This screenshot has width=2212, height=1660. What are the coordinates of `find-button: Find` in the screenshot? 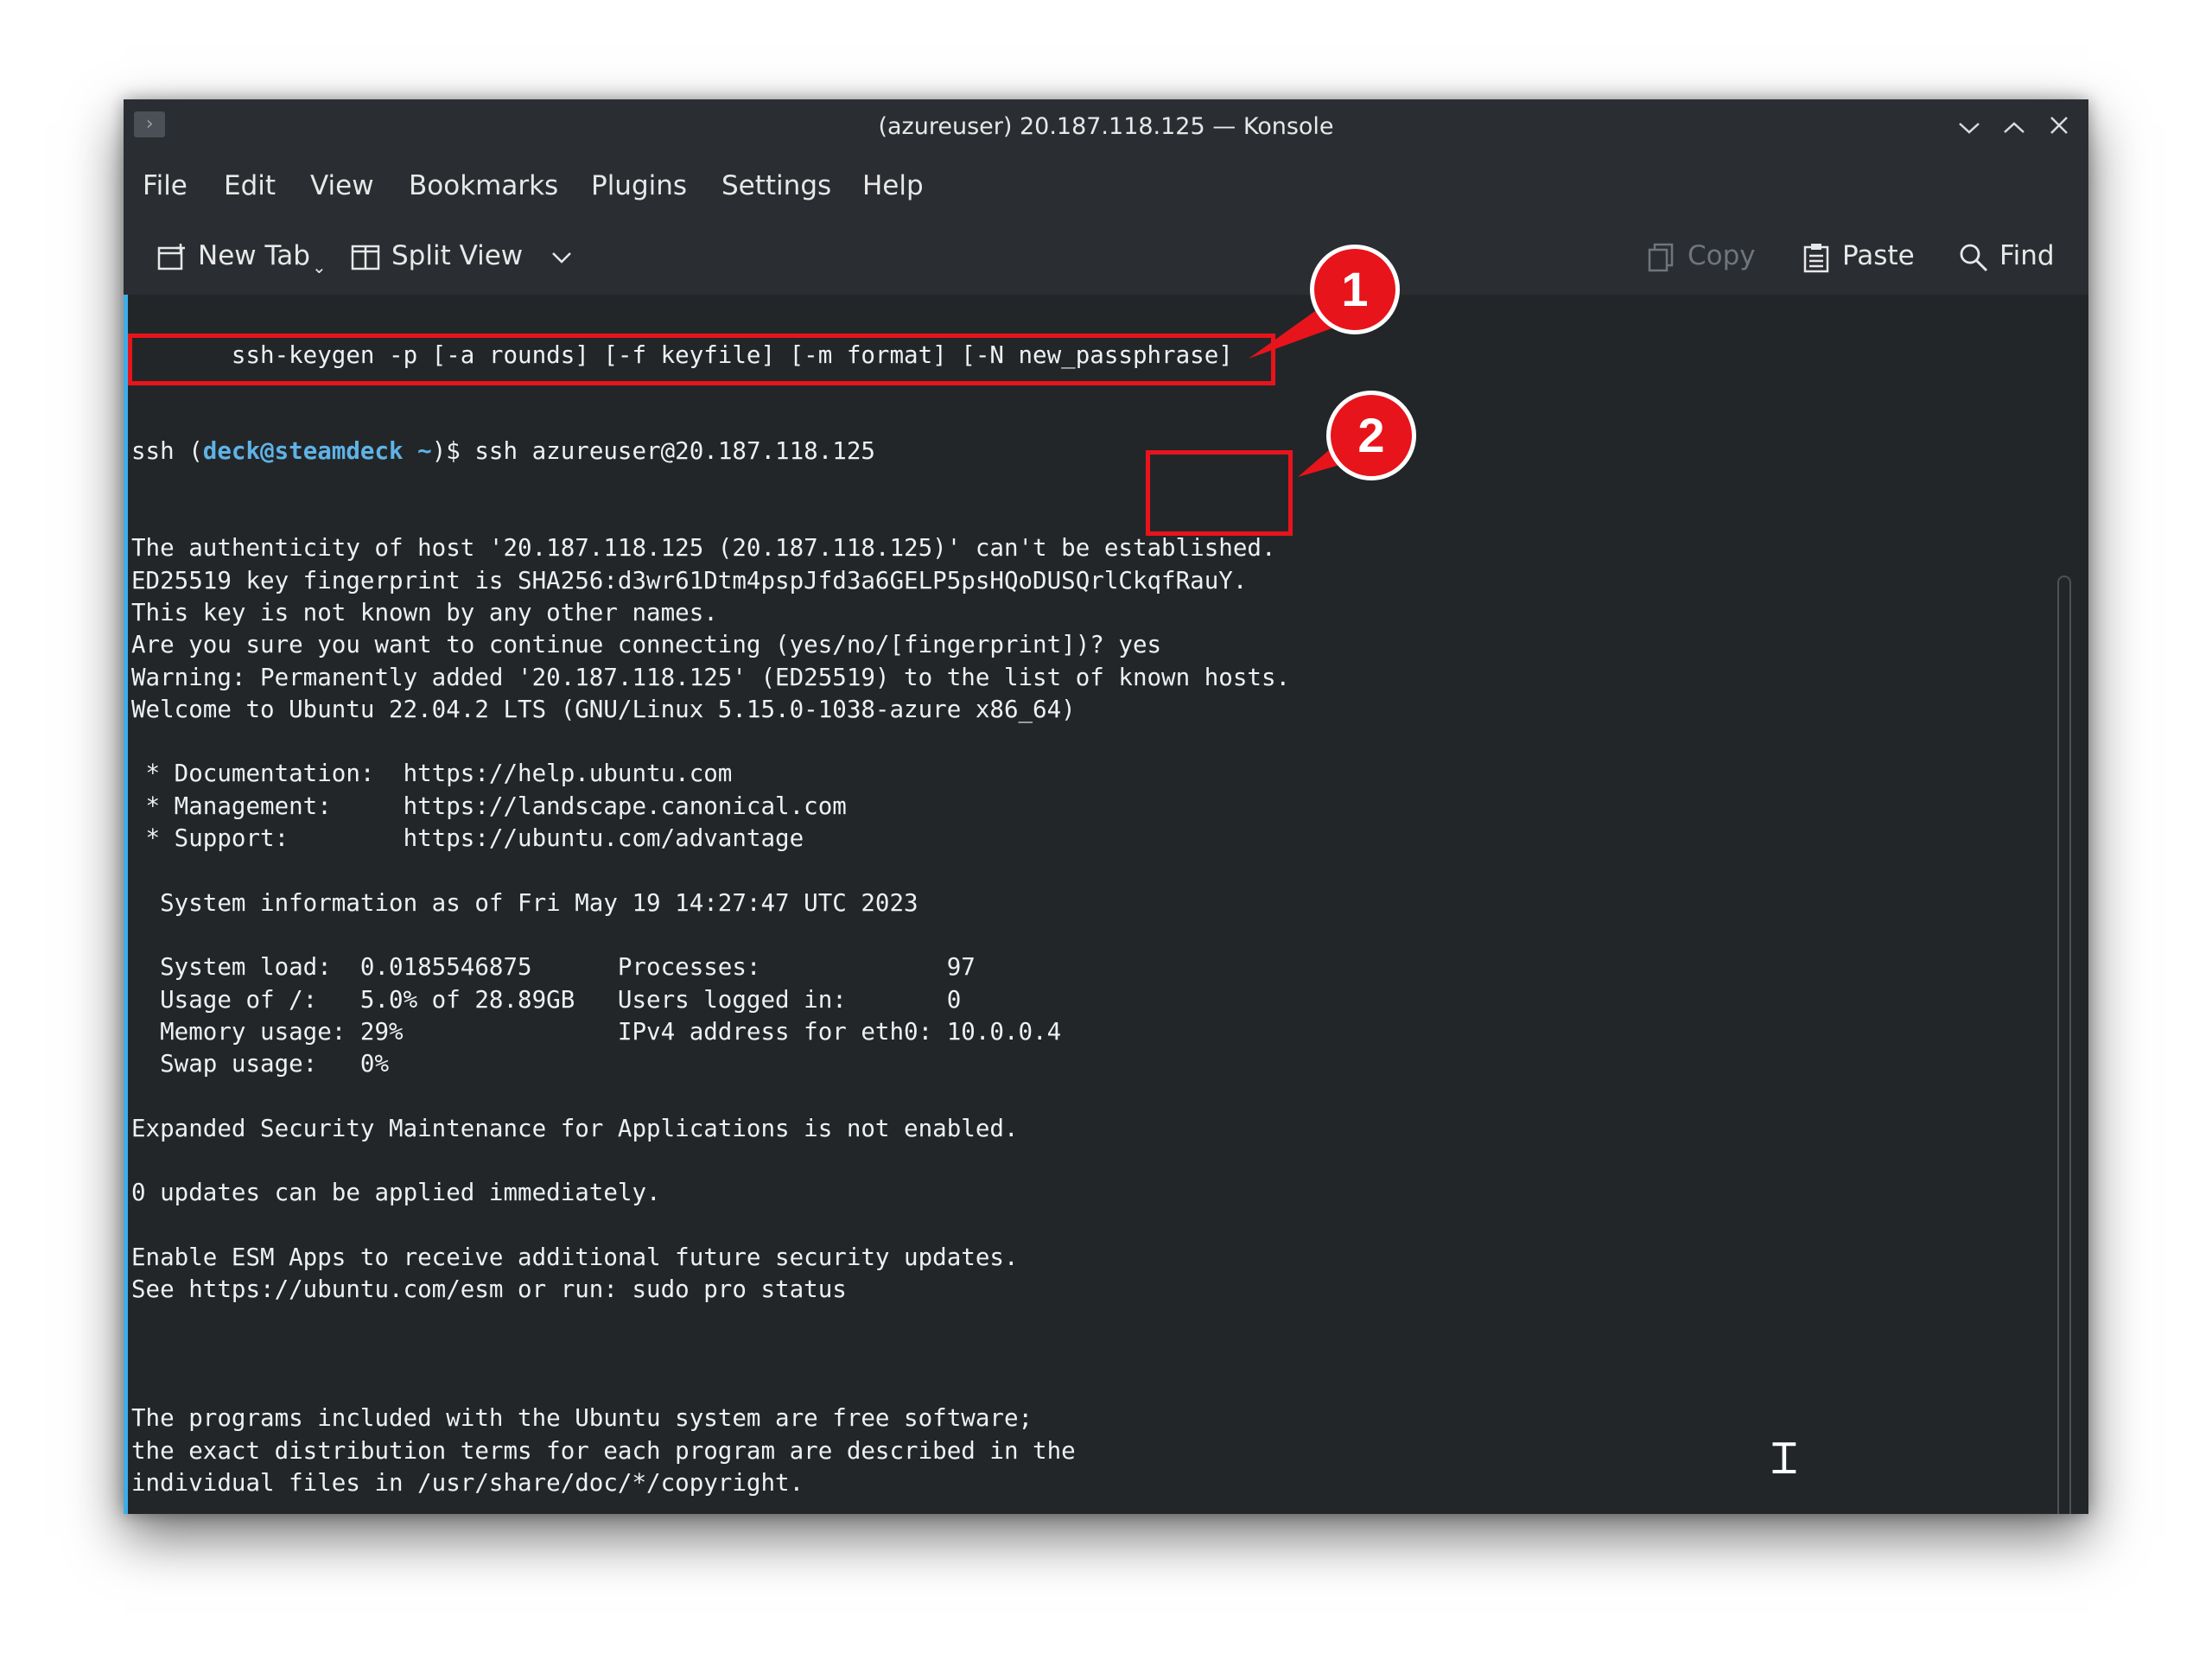 It's located at (2006, 256).